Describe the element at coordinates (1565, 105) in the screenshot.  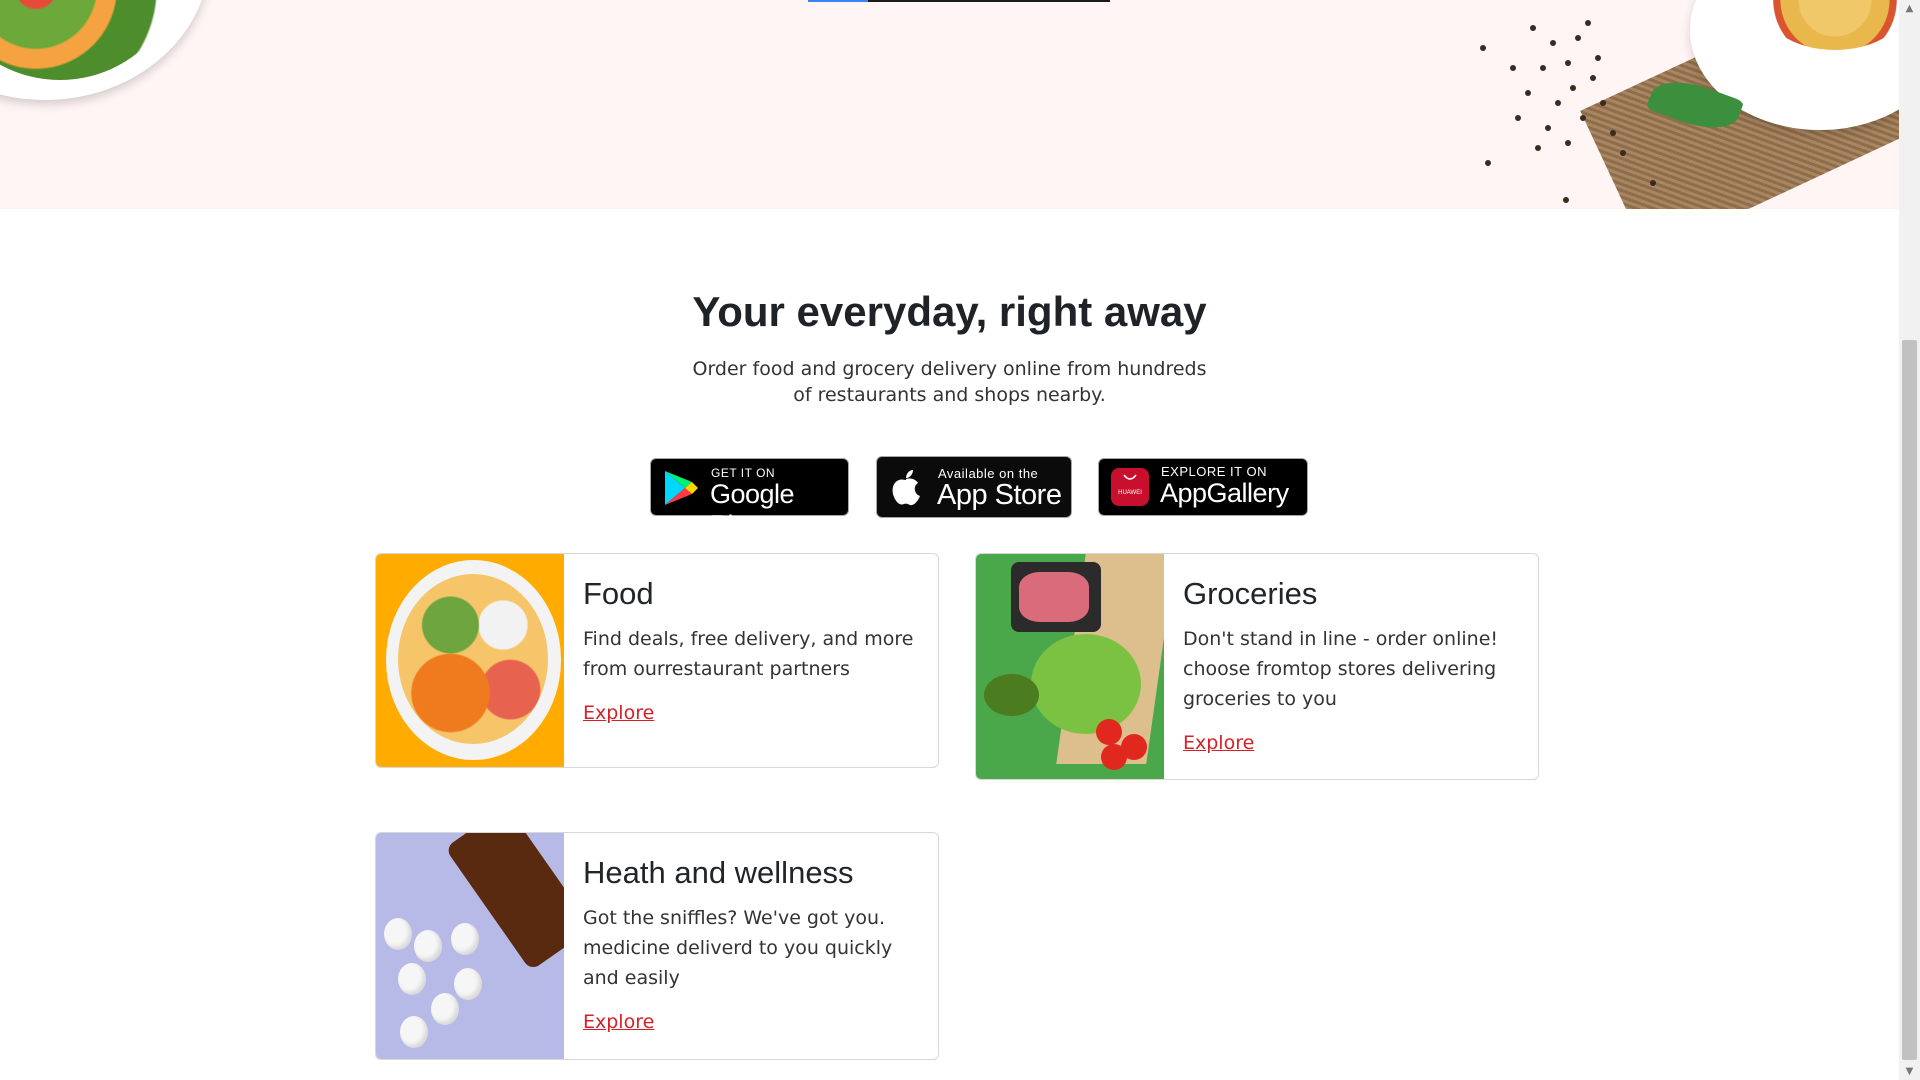
I see `peppercorns-image` at that location.